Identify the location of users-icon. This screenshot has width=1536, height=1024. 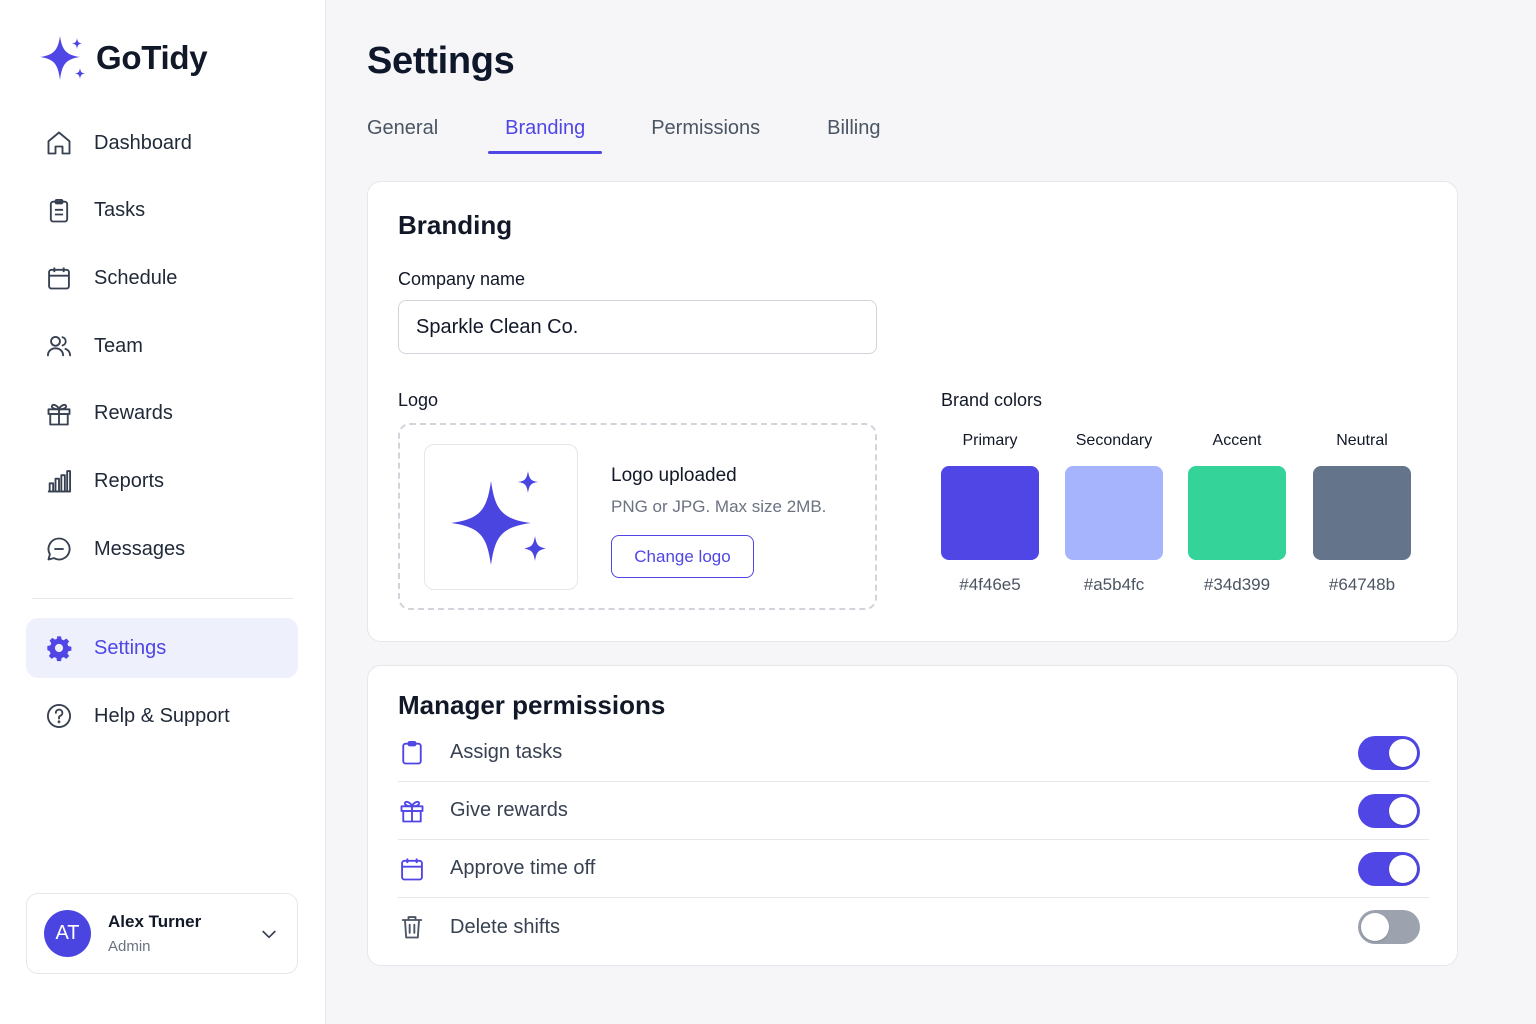
(59, 346).